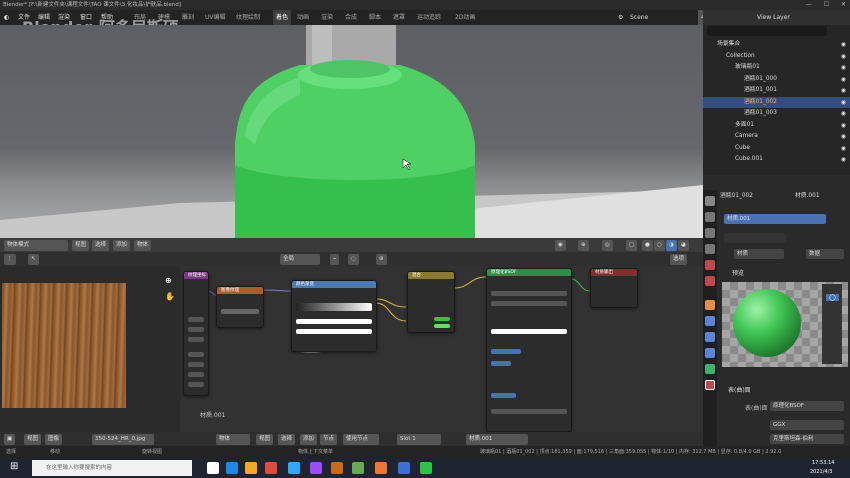 The width and height of the screenshot is (850, 478). I want to click on tab-compositing: 合成, so click(351, 17).